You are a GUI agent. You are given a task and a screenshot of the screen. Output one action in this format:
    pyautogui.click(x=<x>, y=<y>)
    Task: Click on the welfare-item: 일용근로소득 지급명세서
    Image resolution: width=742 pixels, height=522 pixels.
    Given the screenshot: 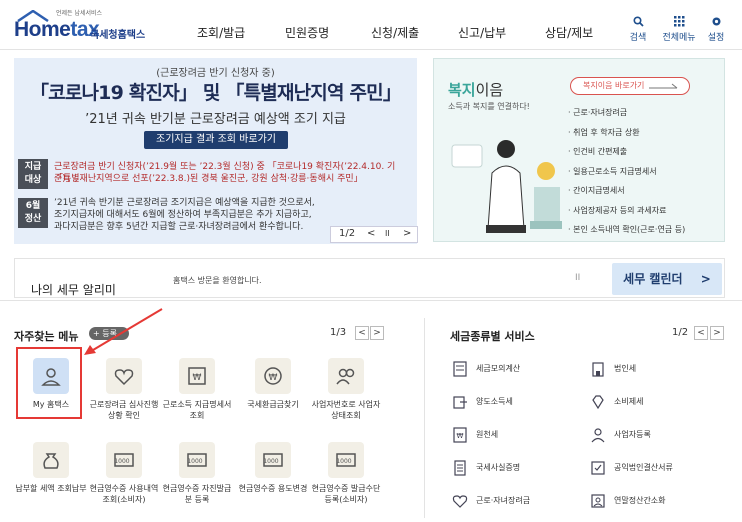 What is the action you would take?
    pyautogui.click(x=626, y=172)
    